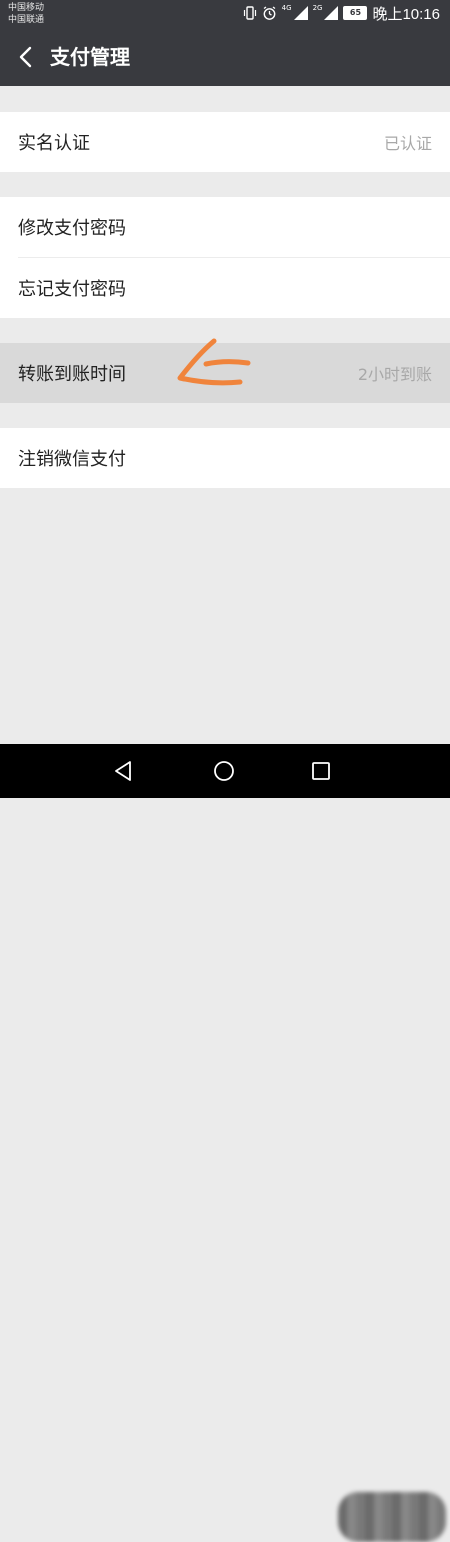  Describe the element at coordinates (72, 374) in the screenshot. I see `row-label: 转账到账时间` at that location.